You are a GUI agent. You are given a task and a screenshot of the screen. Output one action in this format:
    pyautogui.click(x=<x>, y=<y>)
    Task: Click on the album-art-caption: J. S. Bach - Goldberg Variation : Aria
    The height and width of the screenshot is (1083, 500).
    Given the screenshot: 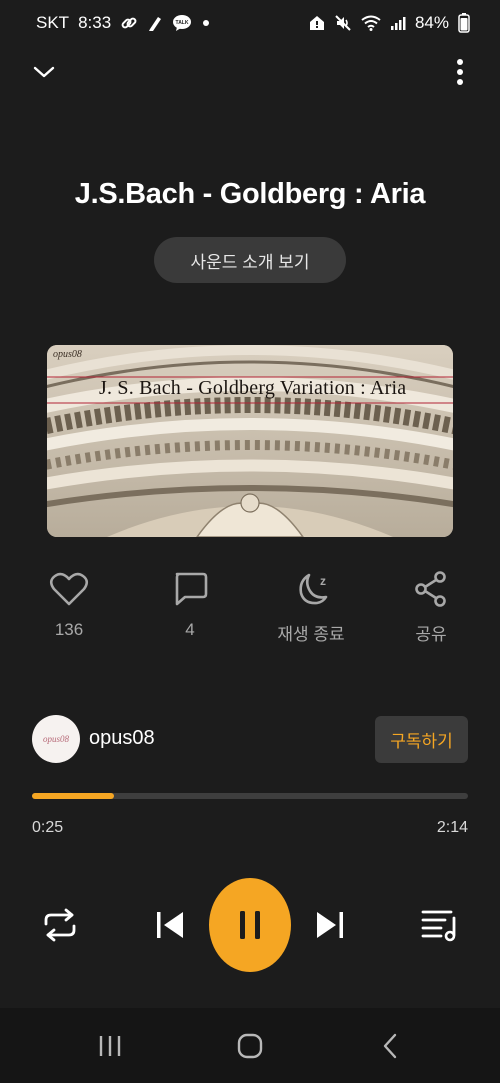 What is the action you would take?
    pyautogui.click(x=253, y=388)
    